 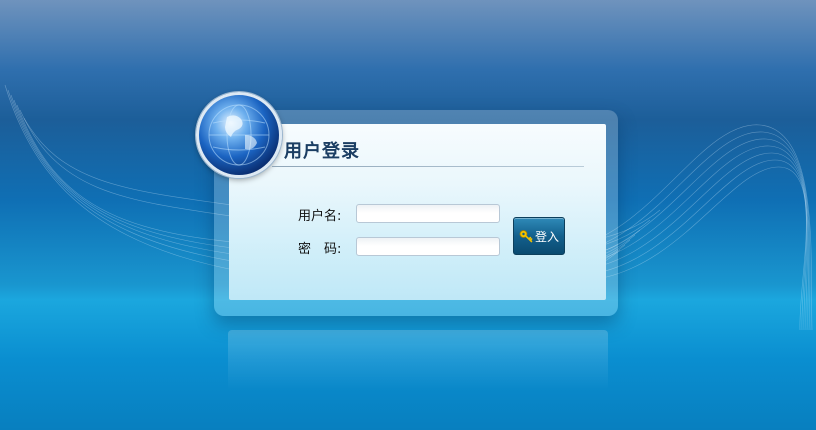 What do you see at coordinates (428, 166) in the screenshot?
I see `title-divider` at bounding box center [428, 166].